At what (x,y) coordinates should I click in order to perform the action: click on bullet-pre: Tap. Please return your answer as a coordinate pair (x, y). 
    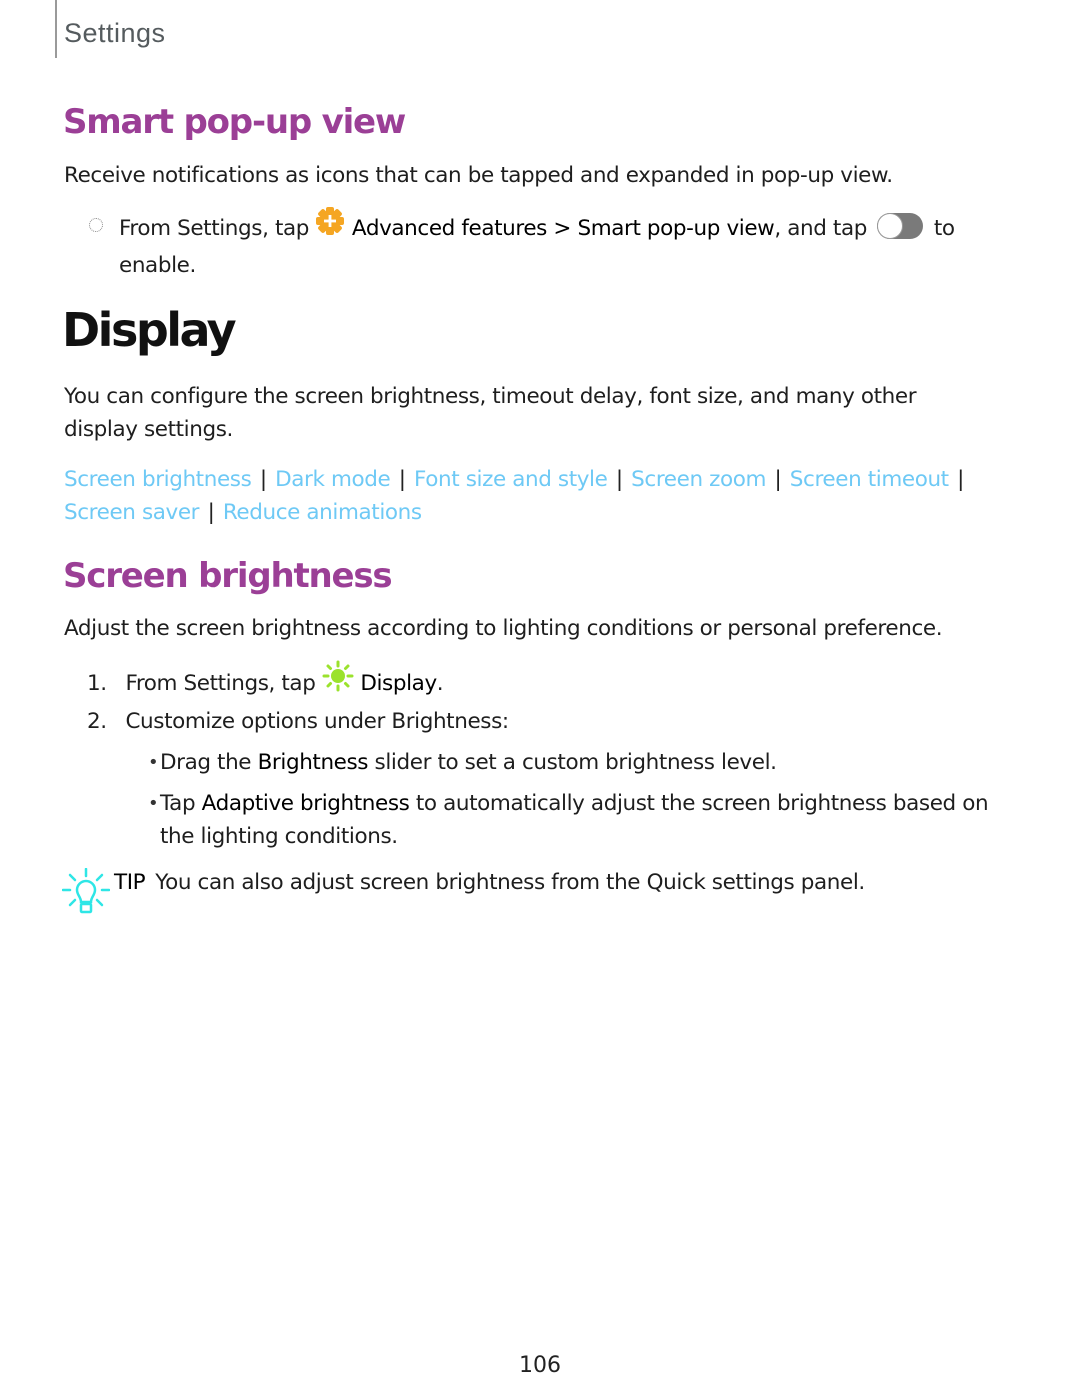
    Looking at the image, I should click on (178, 803).